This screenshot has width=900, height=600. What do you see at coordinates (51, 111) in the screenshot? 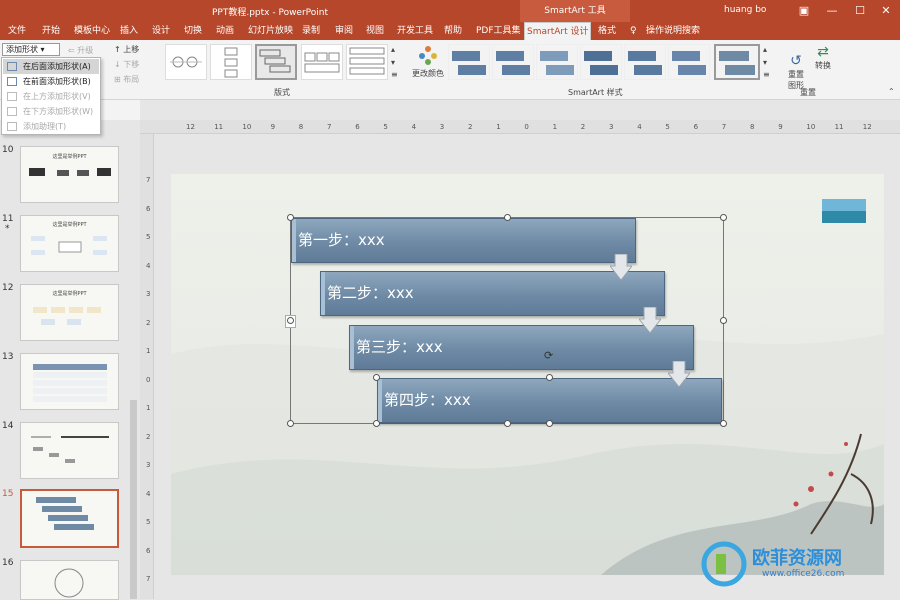
I see `menu-add-shape-below: 在下方添加形状(W)` at bounding box center [51, 111].